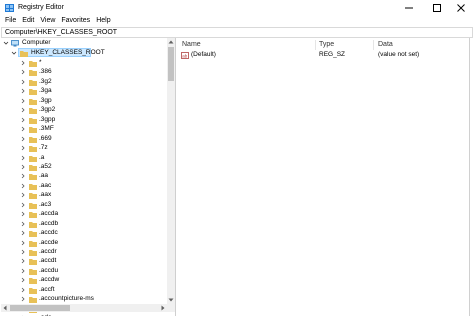 This screenshot has height=316, width=474. I want to click on address-bar: Computer\HKEY_CLASSES_ROOT, so click(237, 32).